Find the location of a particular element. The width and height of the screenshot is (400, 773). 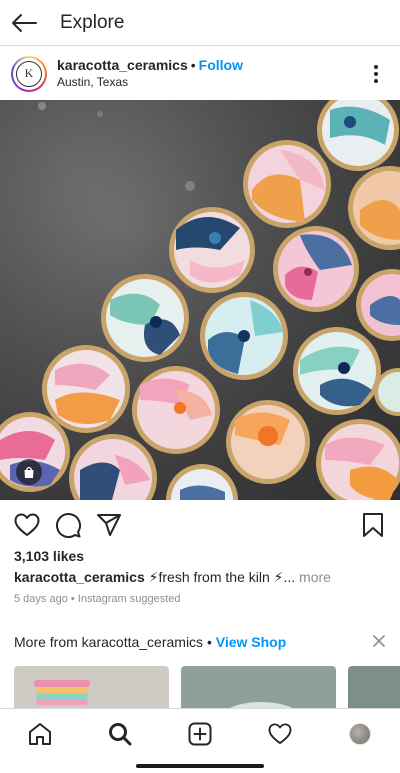

dismiss-more-from-button is located at coordinates (379, 641).